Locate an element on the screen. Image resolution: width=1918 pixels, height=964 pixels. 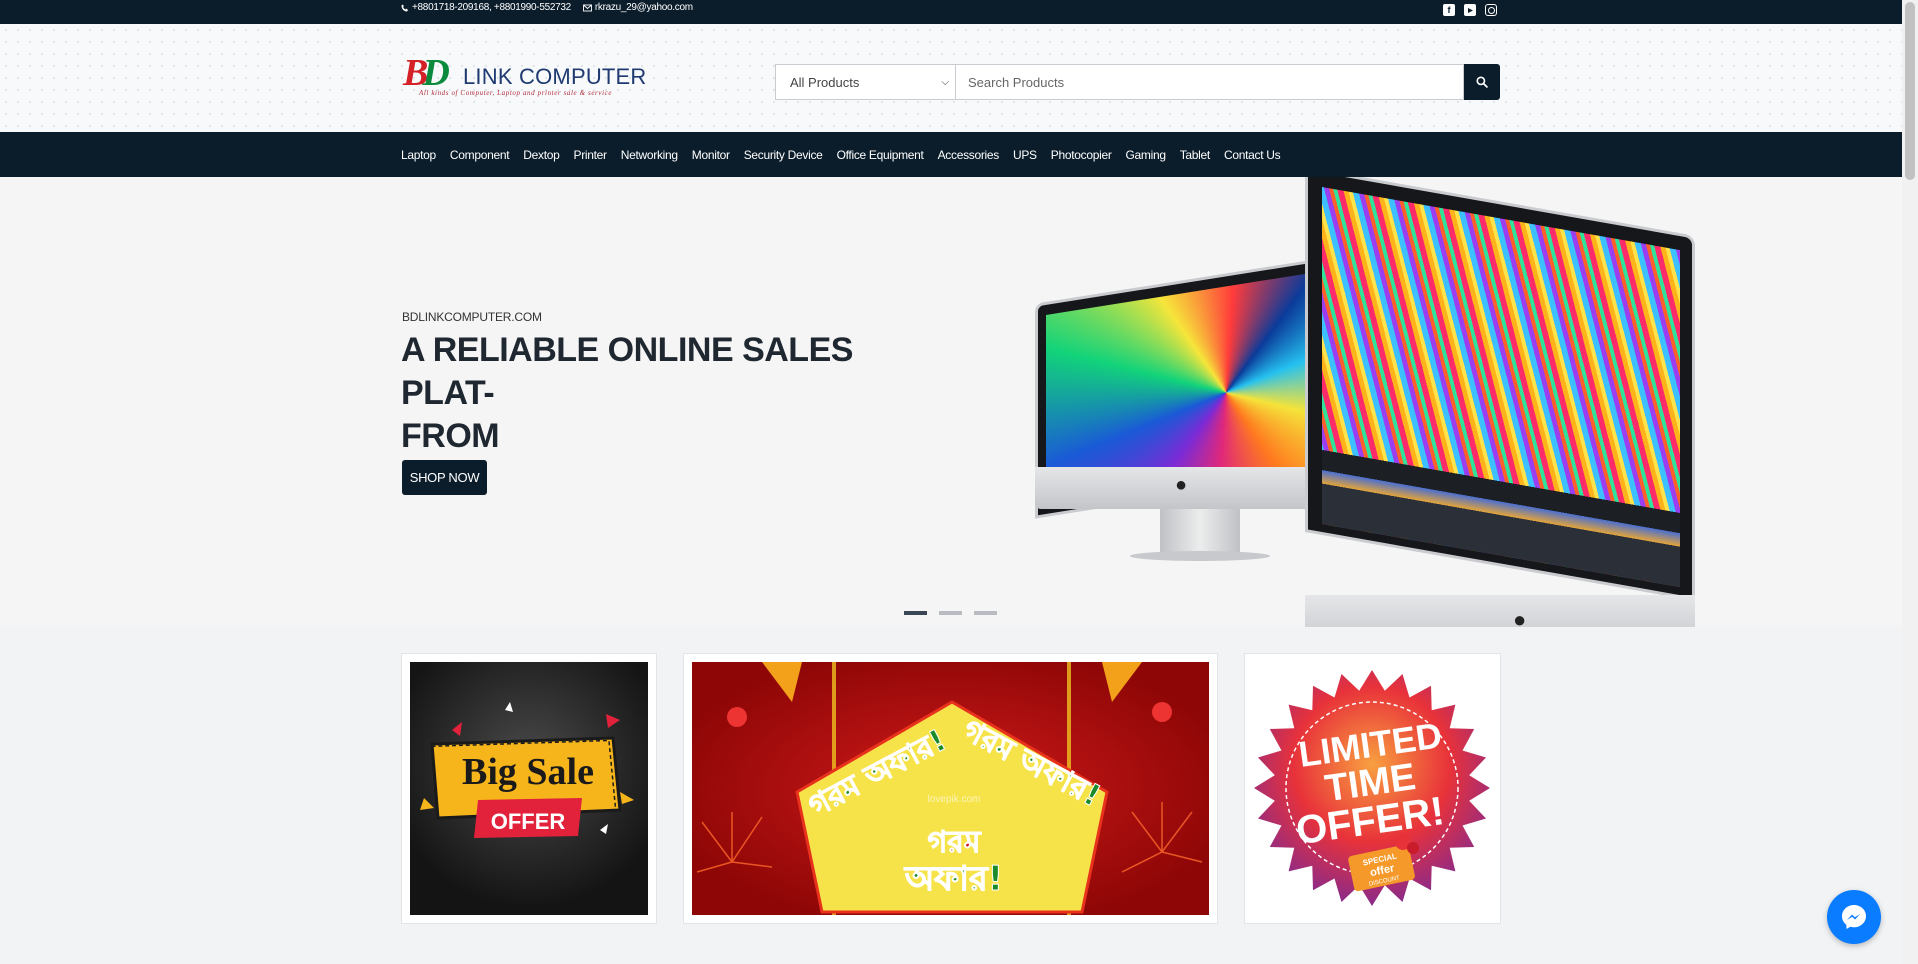
big-sale-line2: OFFER is located at coordinates (528, 821).